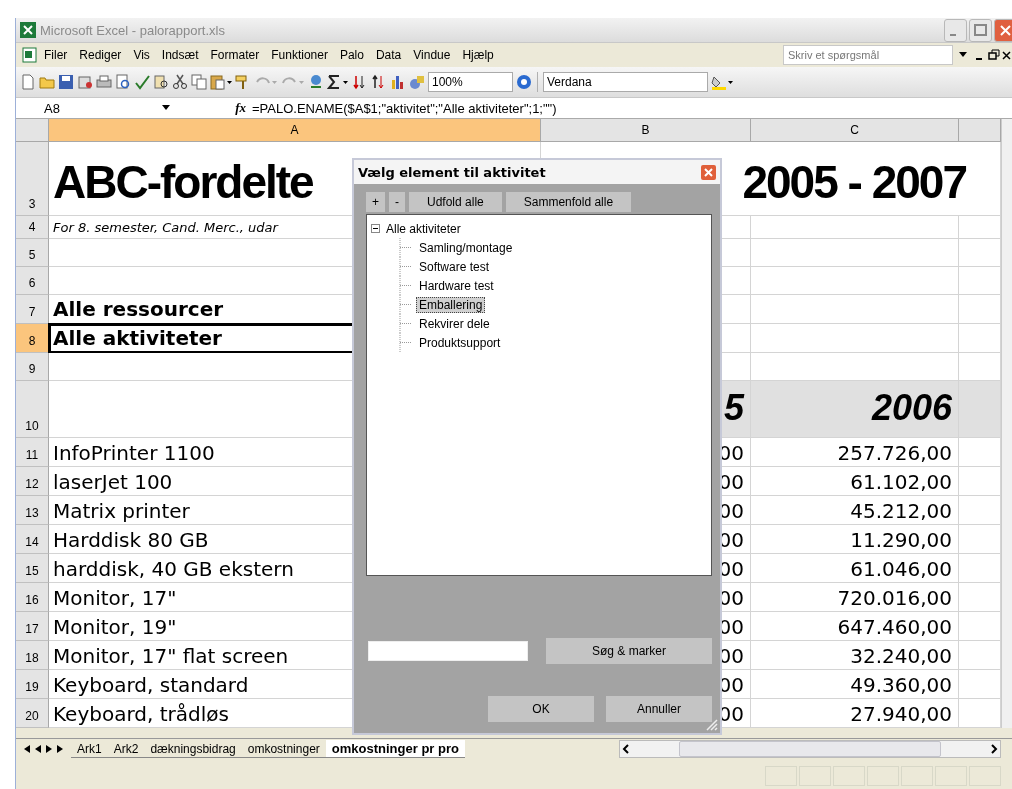  Describe the element at coordinates (32, 253) in the screenshot. I see `row-header: 5` at that location.